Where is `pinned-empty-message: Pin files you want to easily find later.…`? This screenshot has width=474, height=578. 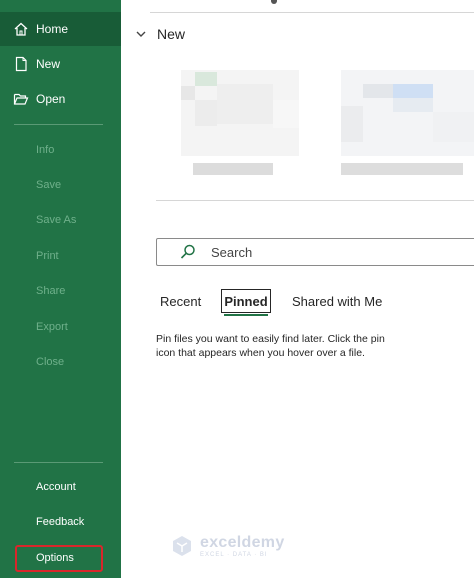
pinned-empty-message: Pin files you want to easily find later.… is located at coordinates (270, 346).